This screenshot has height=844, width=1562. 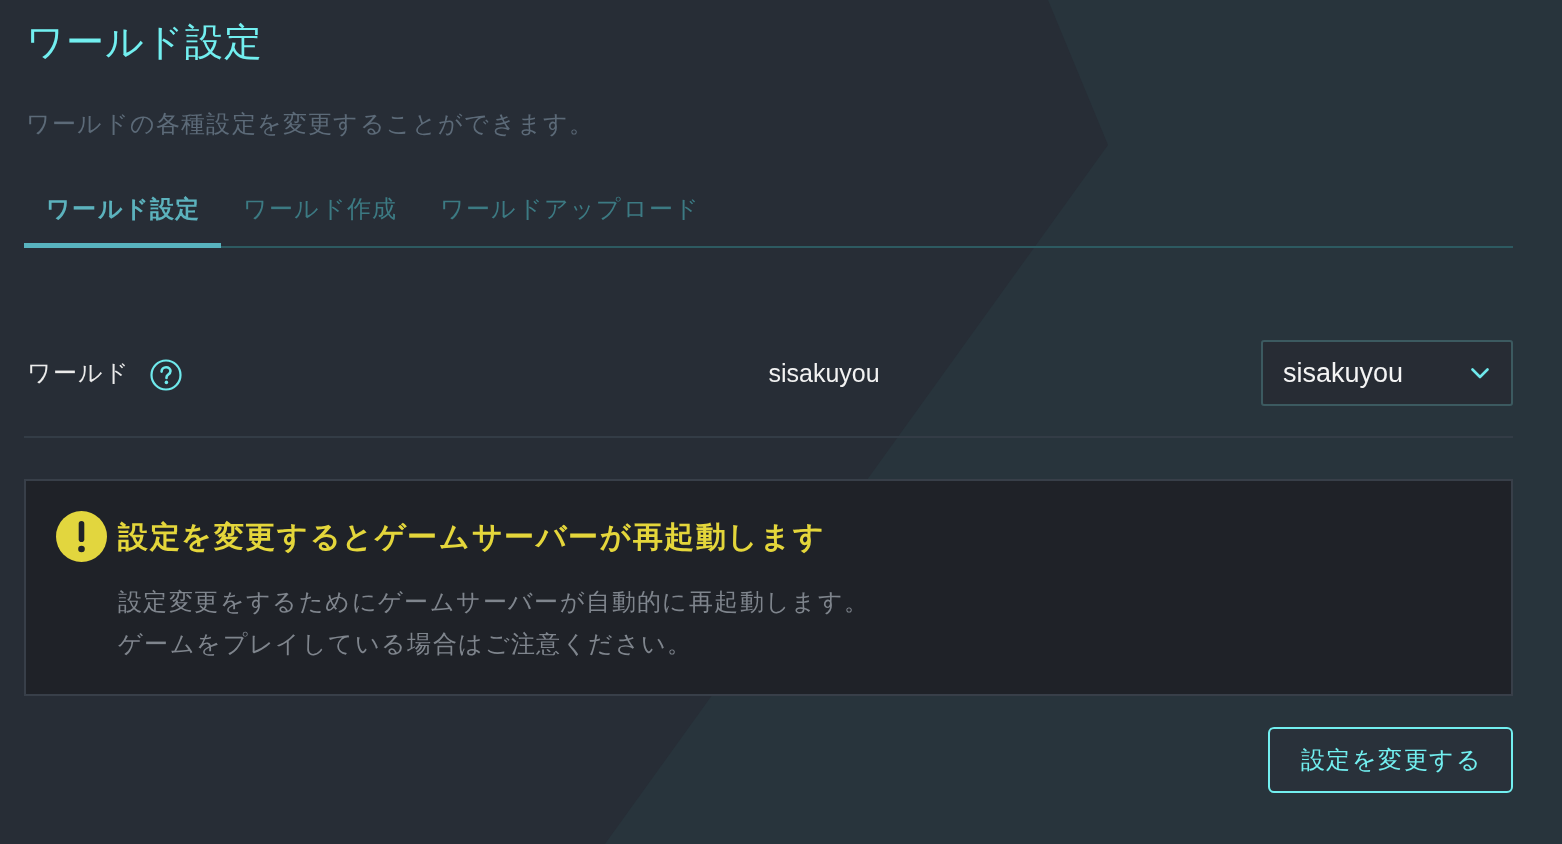 What do you see at coordinates (569, 220) in the screenshot?
I see `tab: ワールドアップロード` at bounding box center [569, 220].